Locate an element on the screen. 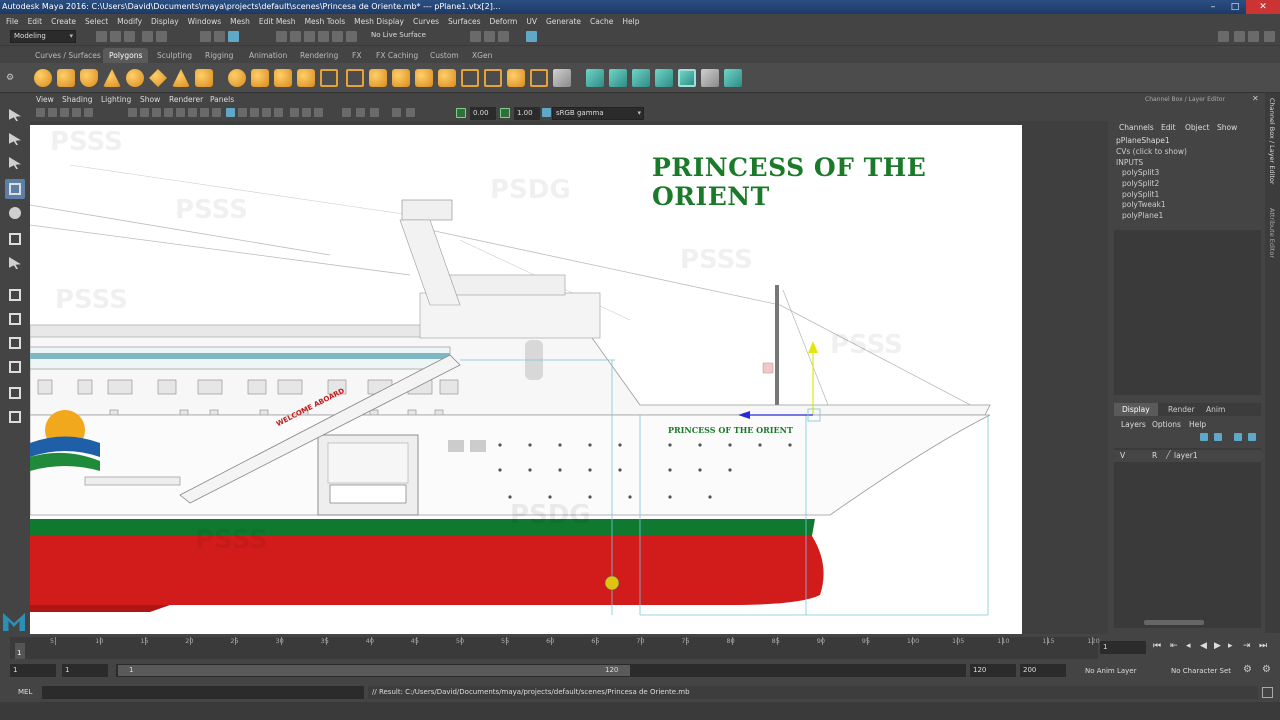 The image size is (1280, 720). select-component-icon is located at coordinates (233, 36).